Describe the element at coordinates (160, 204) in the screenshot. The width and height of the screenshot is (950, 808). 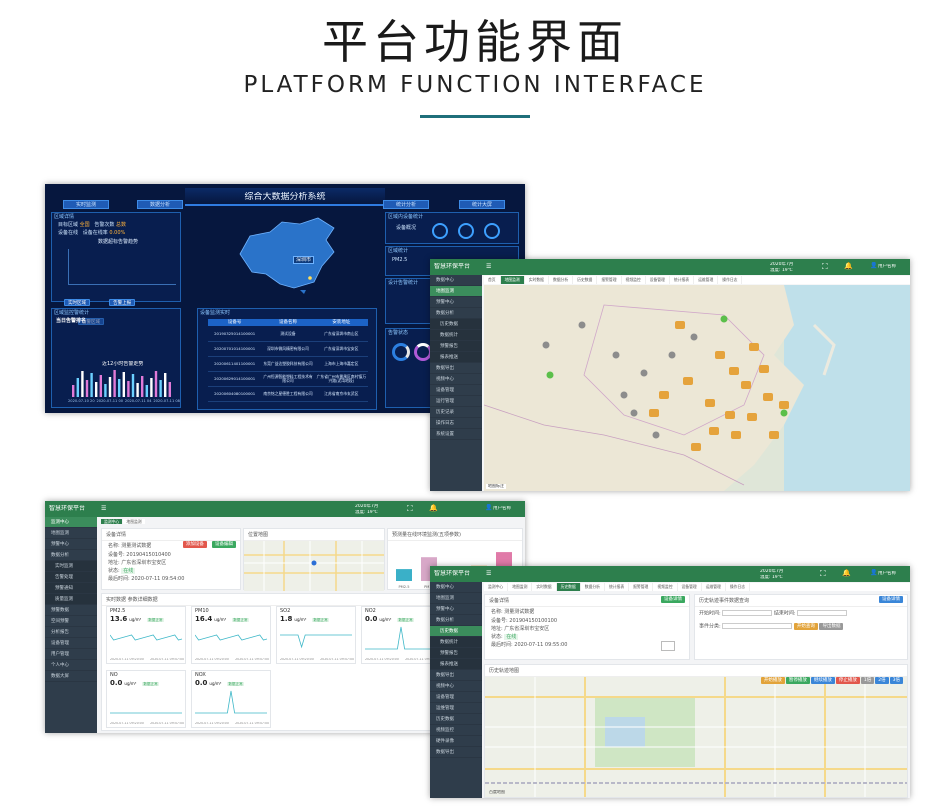
I see `dash-tab-analysis: 数据分析` at that location.